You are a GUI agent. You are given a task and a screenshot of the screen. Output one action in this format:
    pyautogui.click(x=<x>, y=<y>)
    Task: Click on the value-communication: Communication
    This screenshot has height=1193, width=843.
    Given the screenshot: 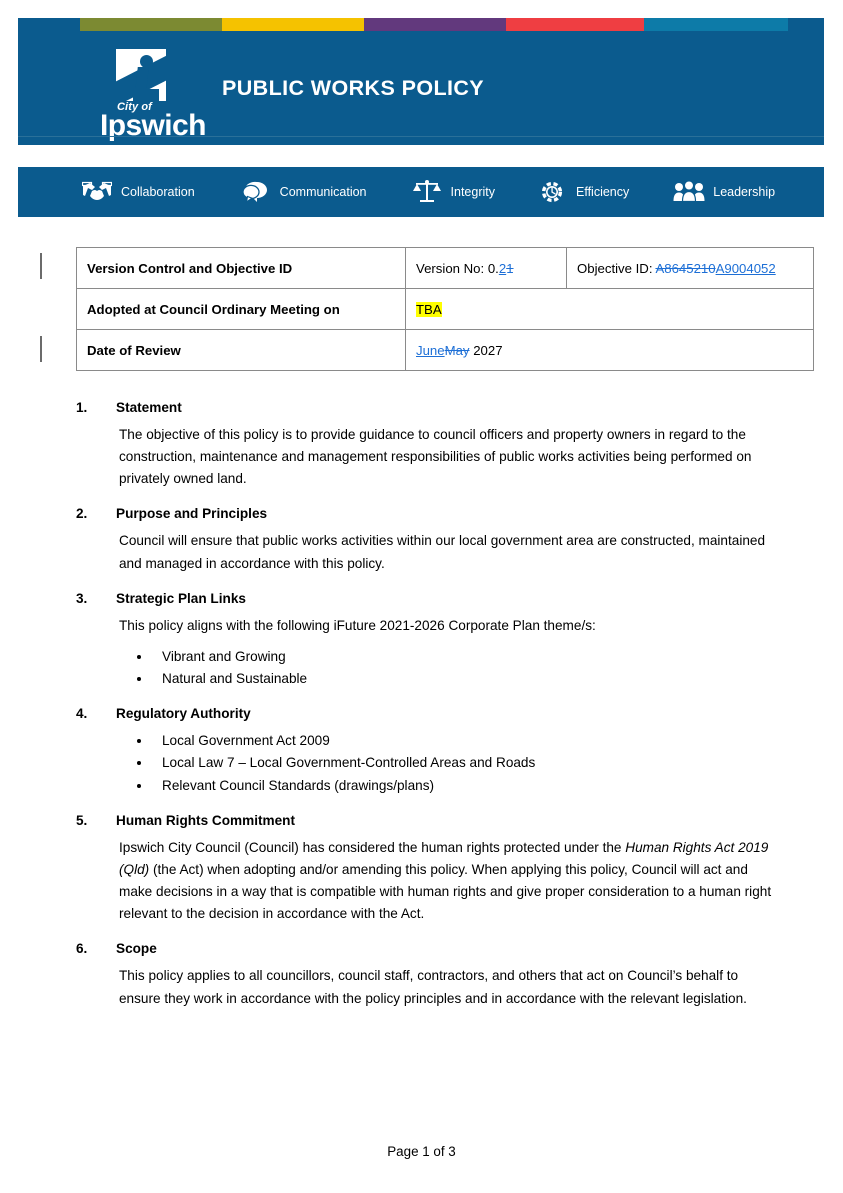 What is the action you would take?
    pyautogui.click(x=303, y=192)
    